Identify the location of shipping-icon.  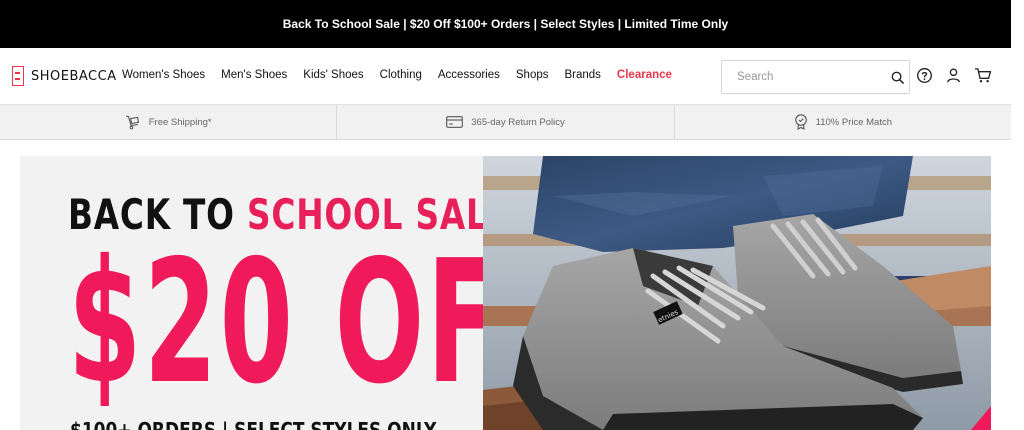
(133, 122).